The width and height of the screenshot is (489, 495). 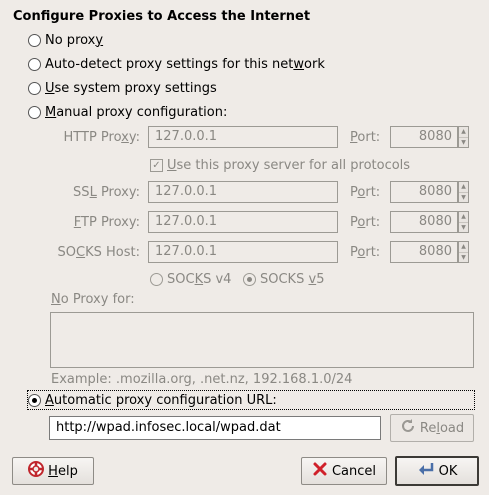 What do you see at coordinates (34, 40) in the screenshot?
I see `no-proxy-radio` at bounding box center [34, 40].